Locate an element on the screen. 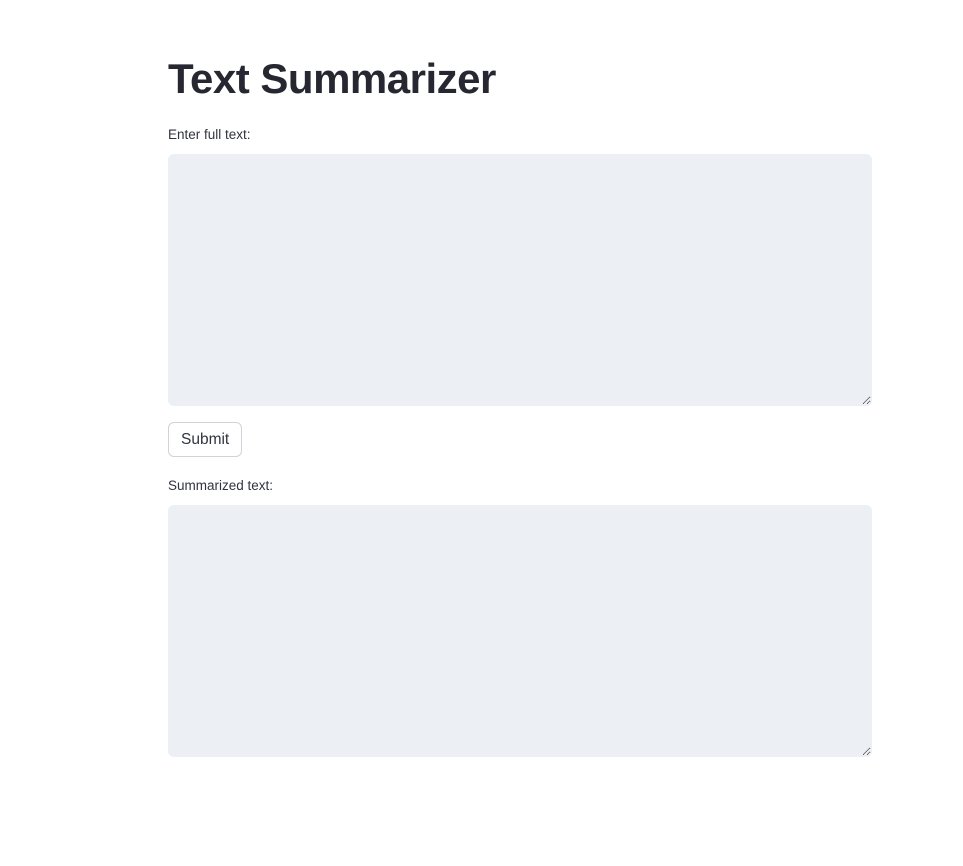 Image resolution: width=963 pixels, height=866 pixels. summarized-text-label: Summarized text: is located at coordinates (221, 485).